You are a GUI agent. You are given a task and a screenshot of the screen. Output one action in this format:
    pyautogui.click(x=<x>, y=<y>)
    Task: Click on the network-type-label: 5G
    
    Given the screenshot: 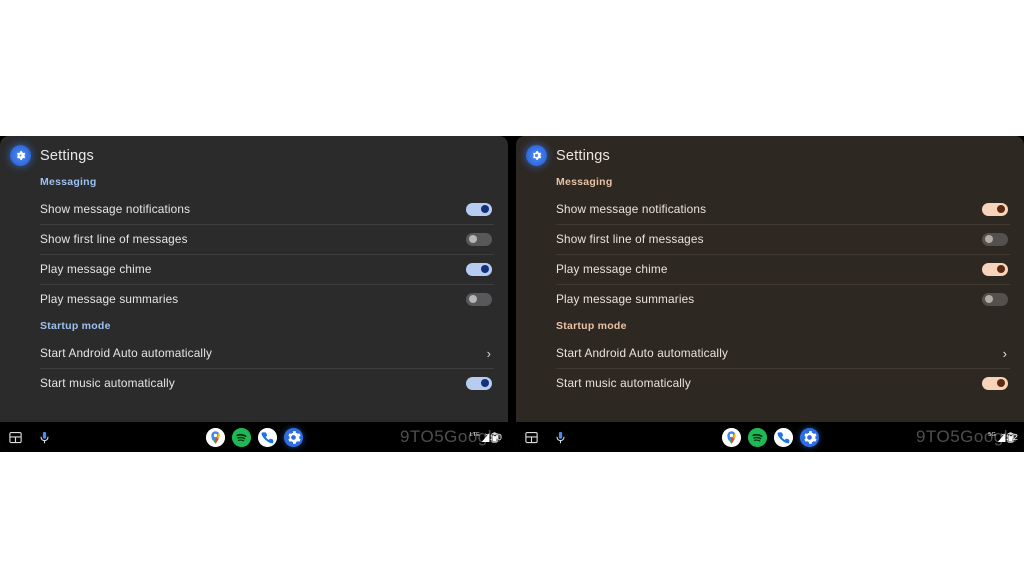 What is the action you would take?
    pyautogui.click(x=992, y=434)
    